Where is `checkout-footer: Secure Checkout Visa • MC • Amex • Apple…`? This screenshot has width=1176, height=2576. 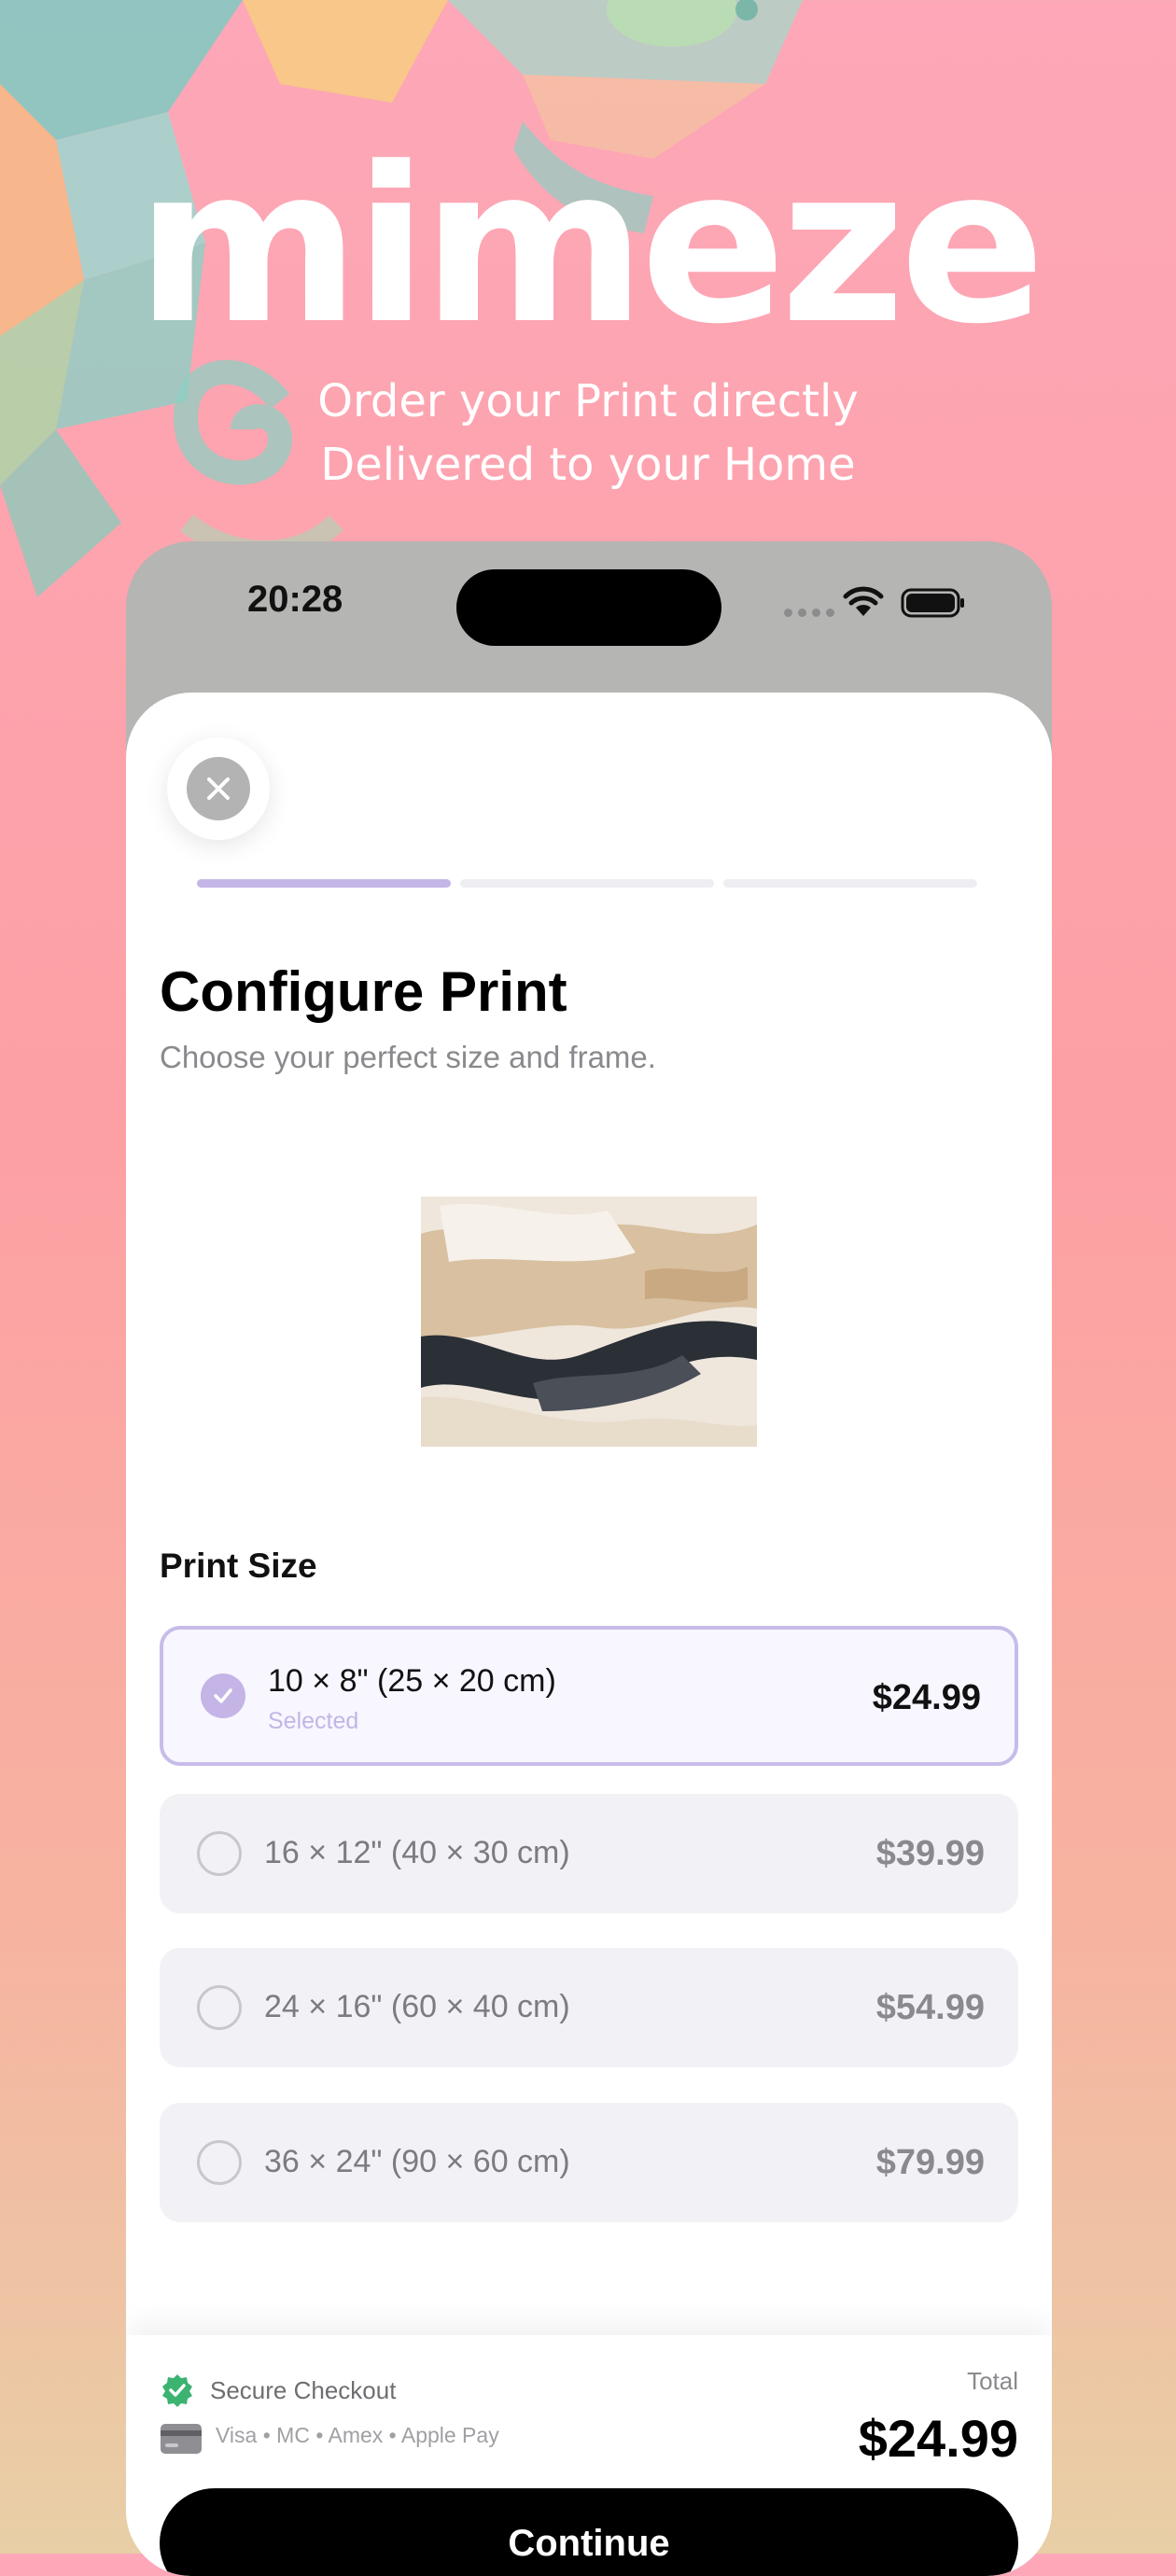 checkout-footer: Secure Checkout Visa • MC • Amex • Apple… is located at coordinates (589, 2455).